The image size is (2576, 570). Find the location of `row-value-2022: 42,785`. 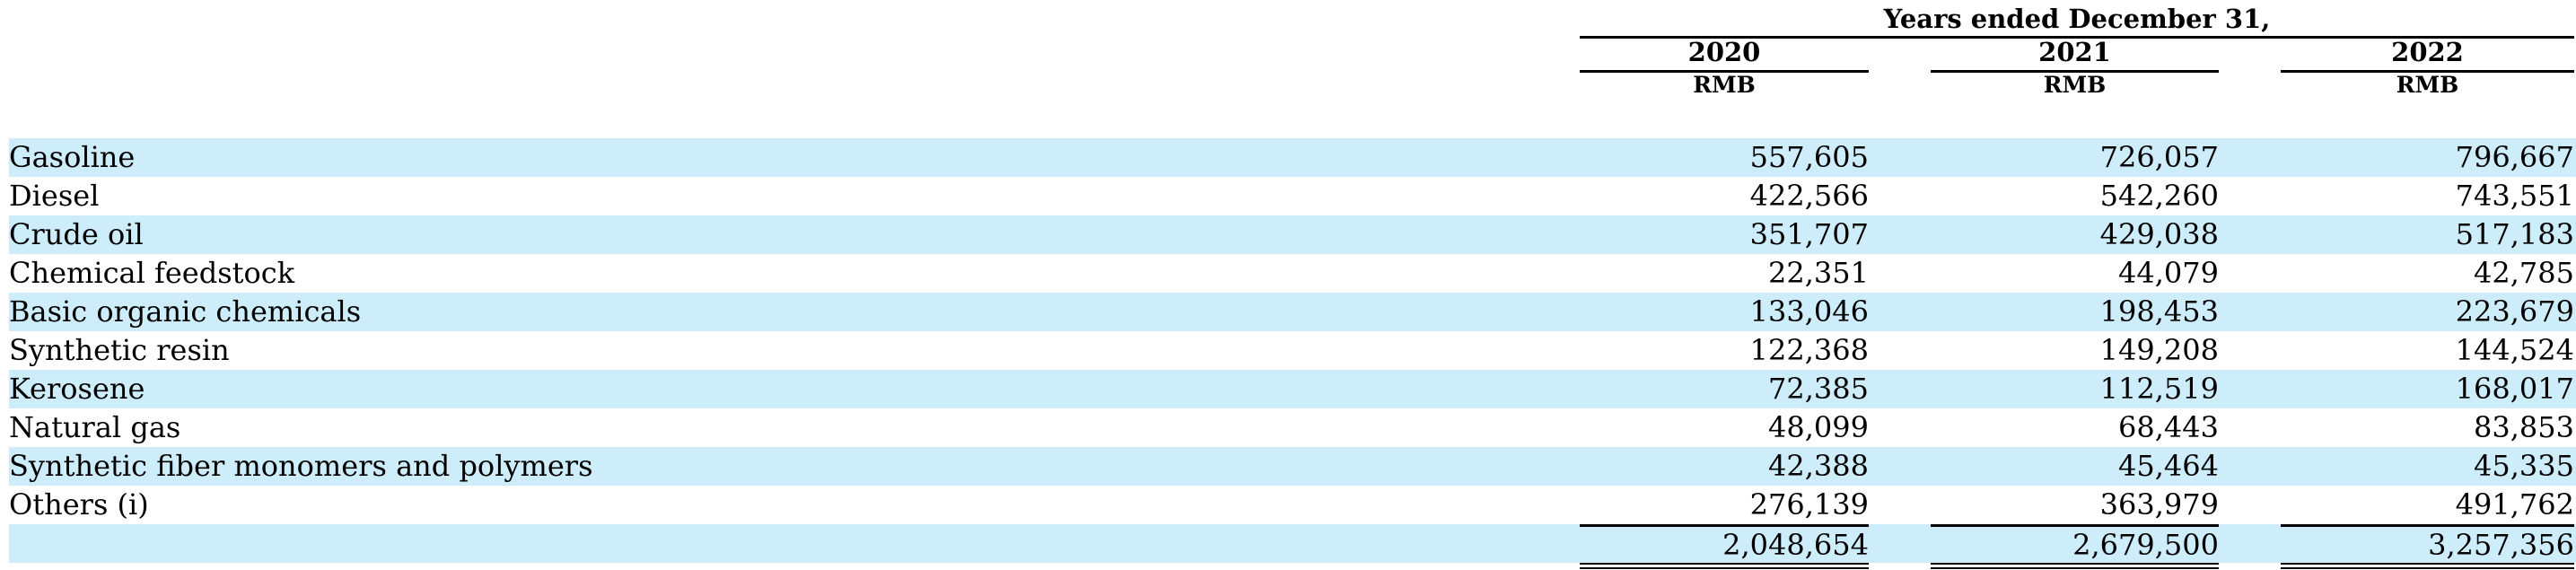

row-value-2022: 42,785 is located at coordinates (2524, 273).